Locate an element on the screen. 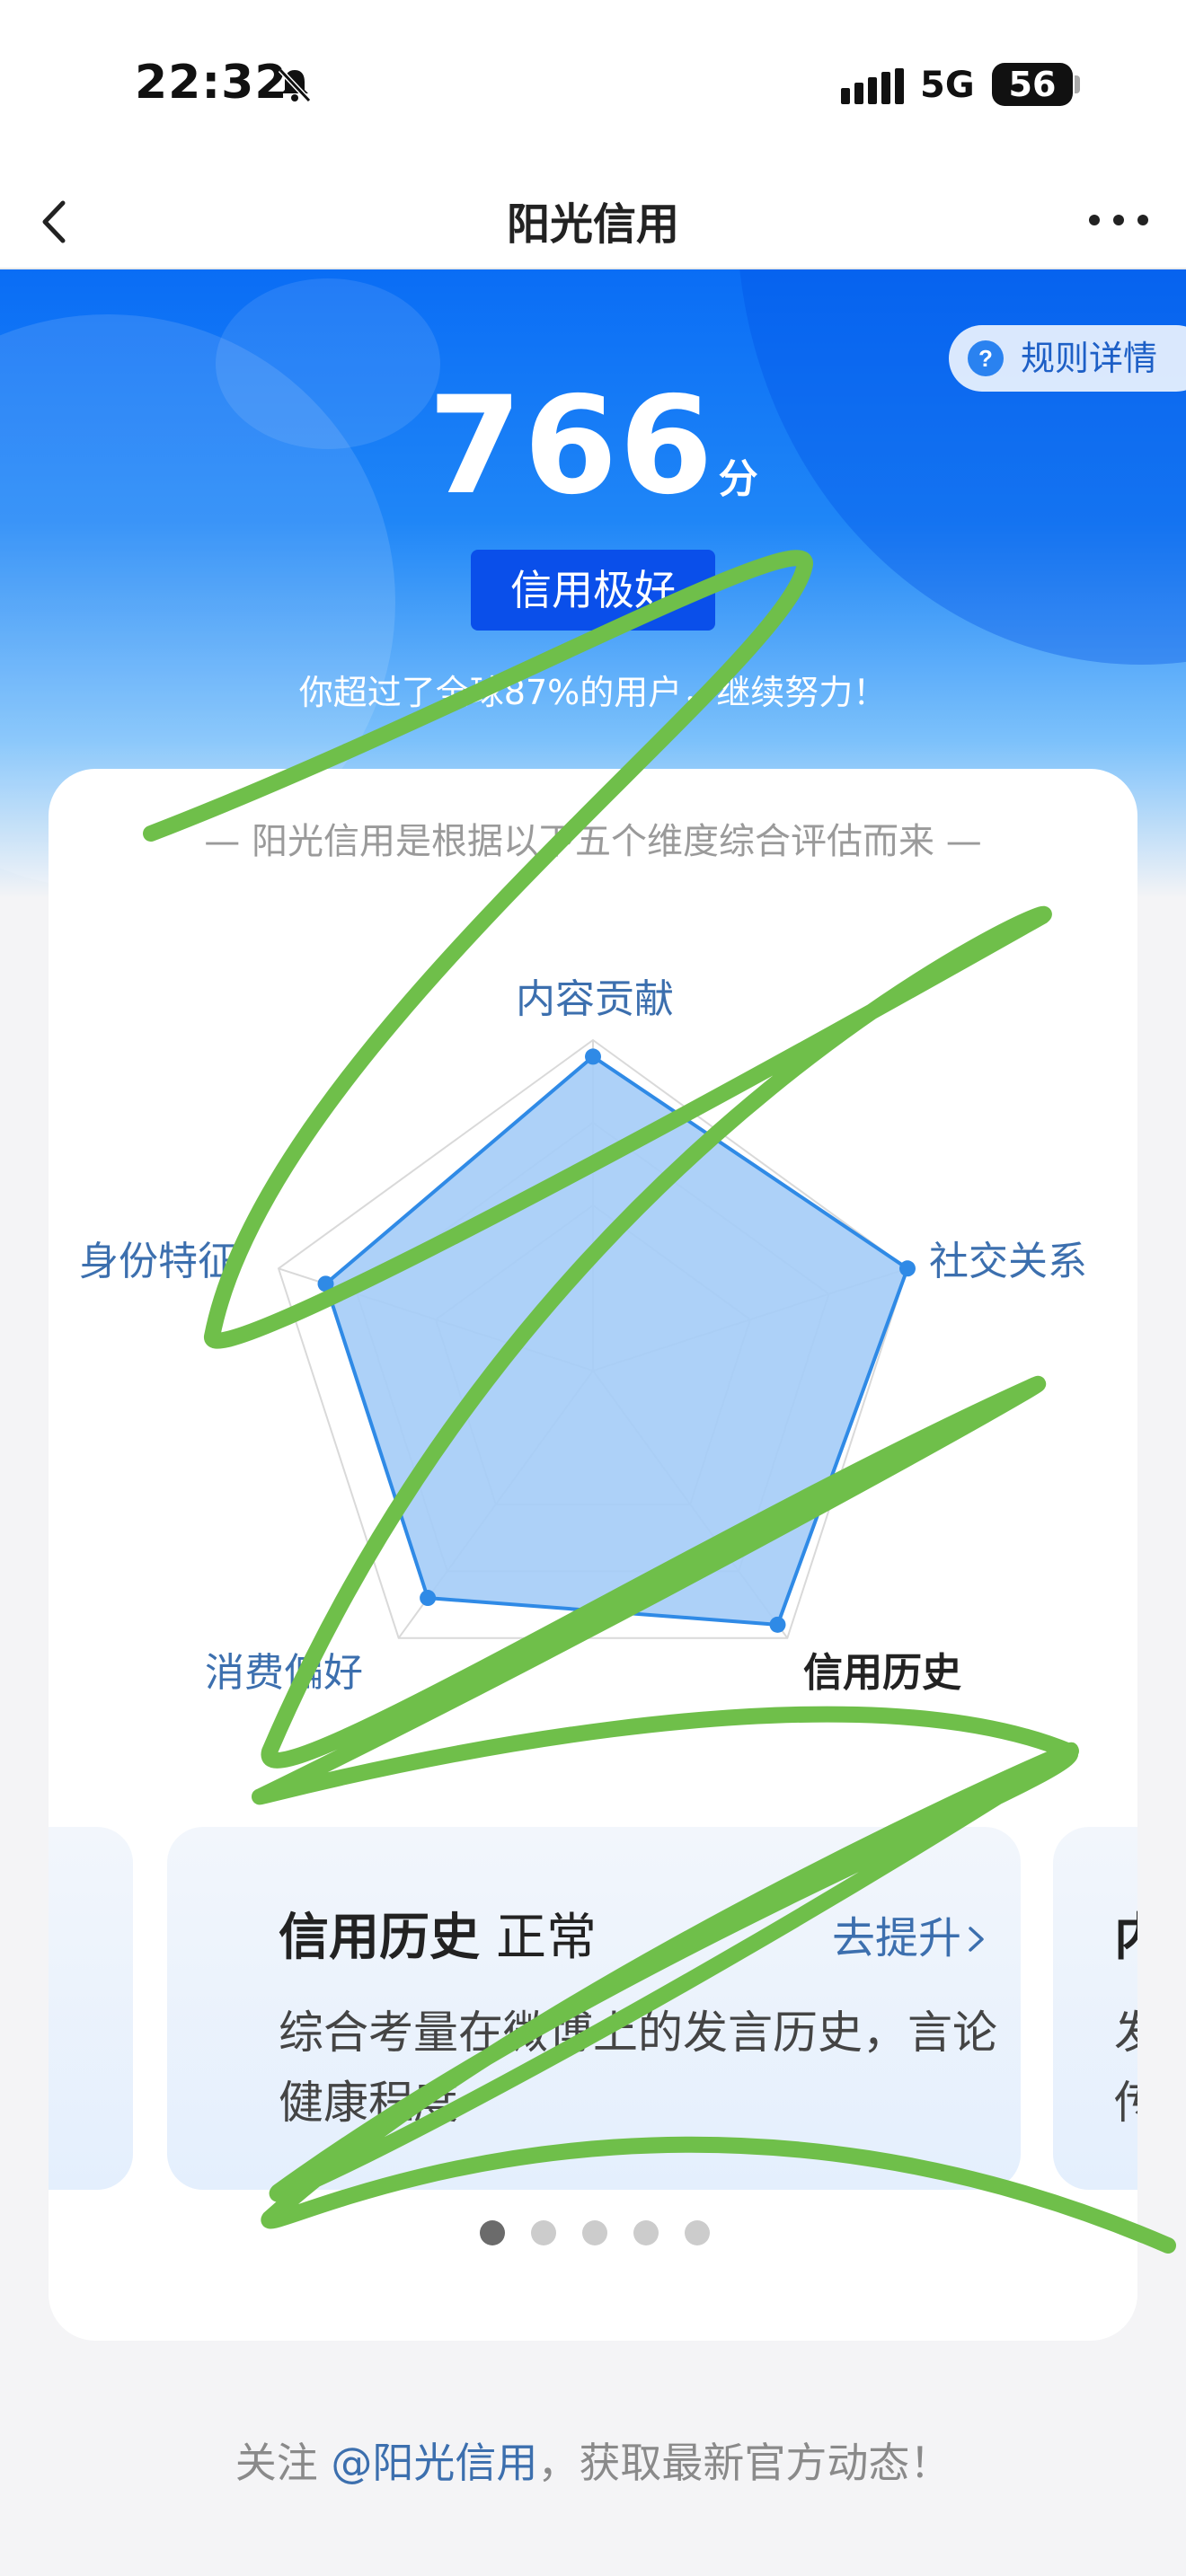 This screenshot has height=2576, width=1186. bell-slash-icon is located at coordinates (295, 85).